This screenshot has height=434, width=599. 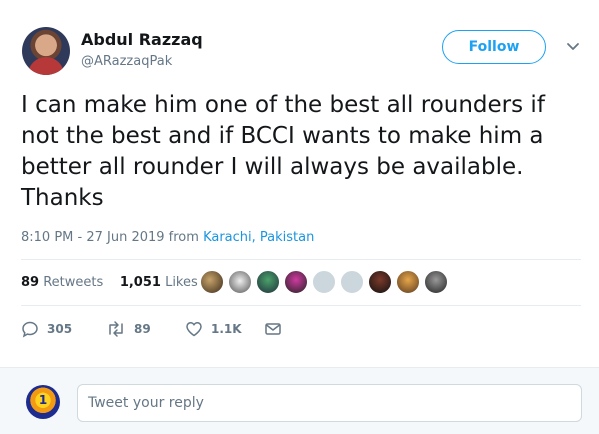 I want to click on likes-label: Likes, so click(x=181, y=282).